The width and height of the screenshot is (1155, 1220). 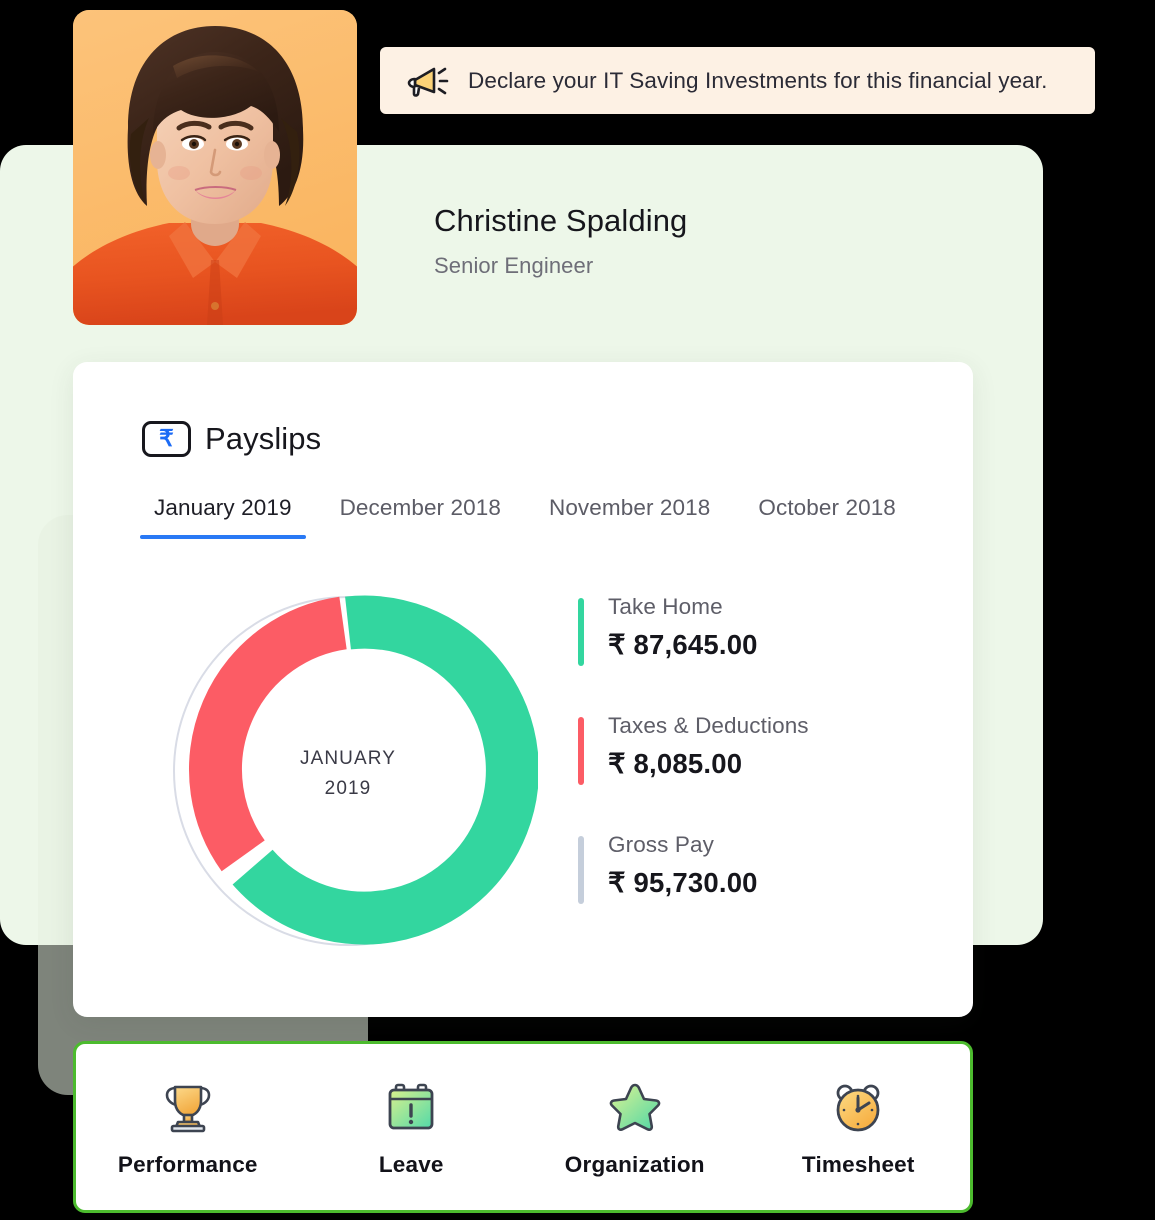 What do you see at coordinates (348, 771) in the screenshot?
I see `payslip-donut-chart: JANUARY 2019` at bounding box center [348, 771].